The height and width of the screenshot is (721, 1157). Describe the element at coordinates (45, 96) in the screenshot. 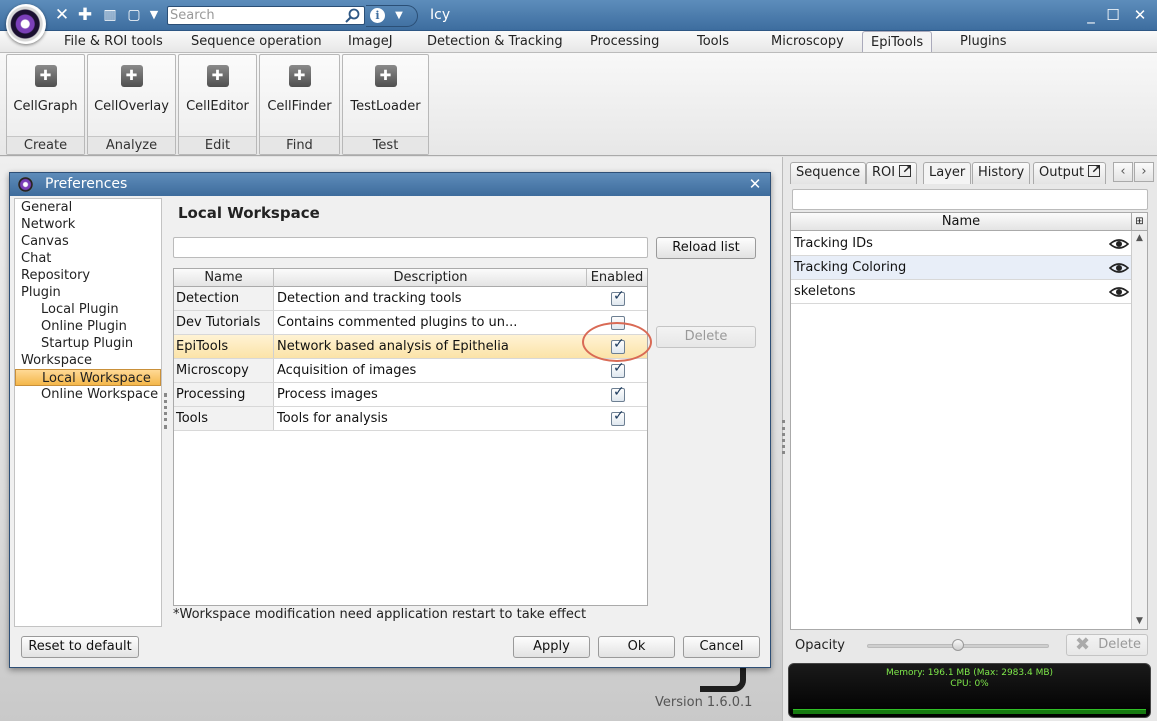

I see `cellgraph-button: ✚ CellGraph` at that location.